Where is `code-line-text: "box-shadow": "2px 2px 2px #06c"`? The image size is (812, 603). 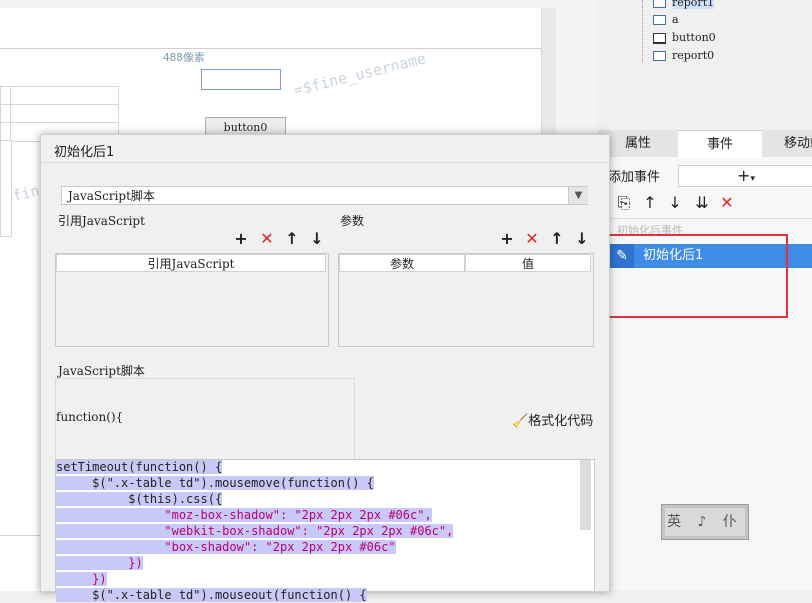 code-line-text: "box-shadow": "2px 2px 2px #06c" is located at coordinates (226, 547).